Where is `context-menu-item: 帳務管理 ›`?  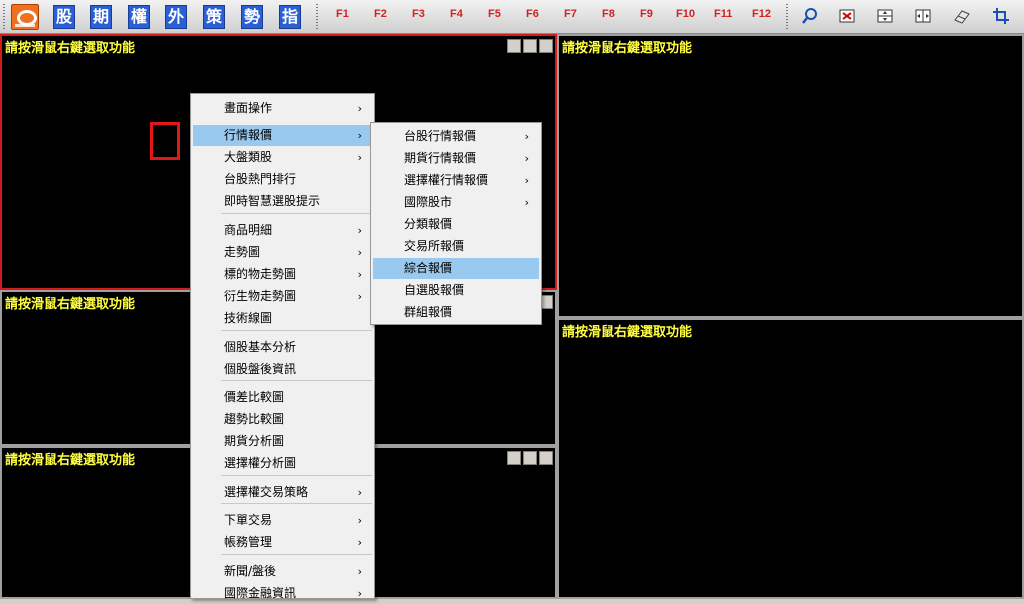
context-menu-item: 帳務管理 › is located at coordinates (282, 542).